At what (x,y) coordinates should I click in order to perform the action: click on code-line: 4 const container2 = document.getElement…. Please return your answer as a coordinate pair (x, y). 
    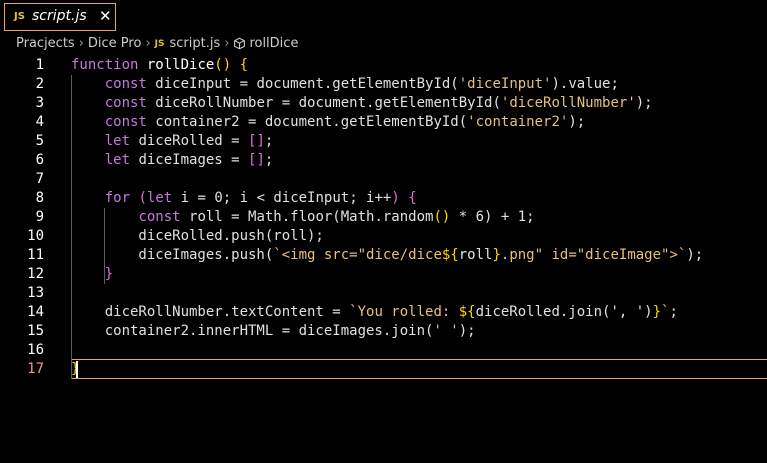
    Looking at the image, I should click on (310, 122).